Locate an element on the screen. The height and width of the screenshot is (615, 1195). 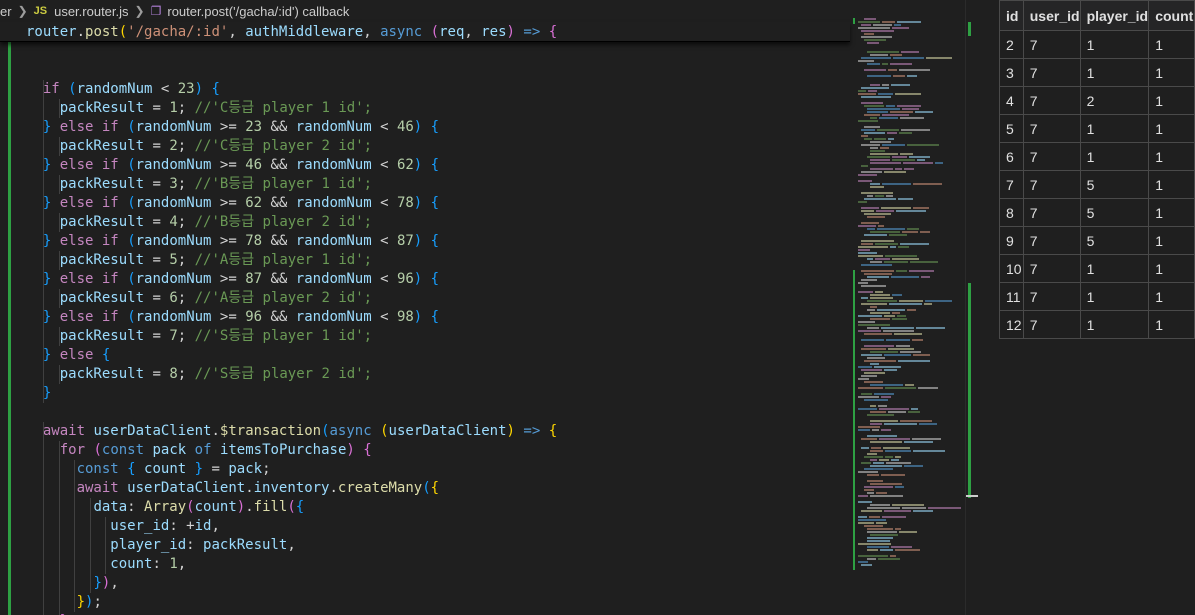
table-row: 3711 is located at coordinates (1097, 72).